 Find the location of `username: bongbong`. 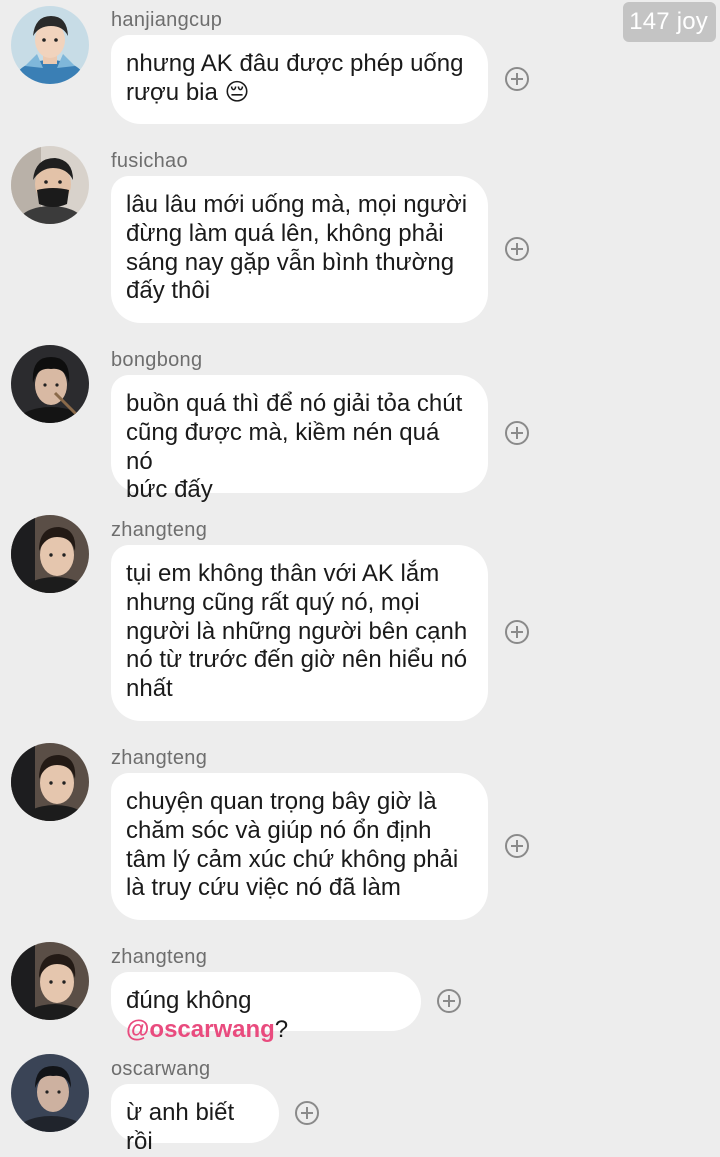

username: bongbong is located at coordinates (156, 360).